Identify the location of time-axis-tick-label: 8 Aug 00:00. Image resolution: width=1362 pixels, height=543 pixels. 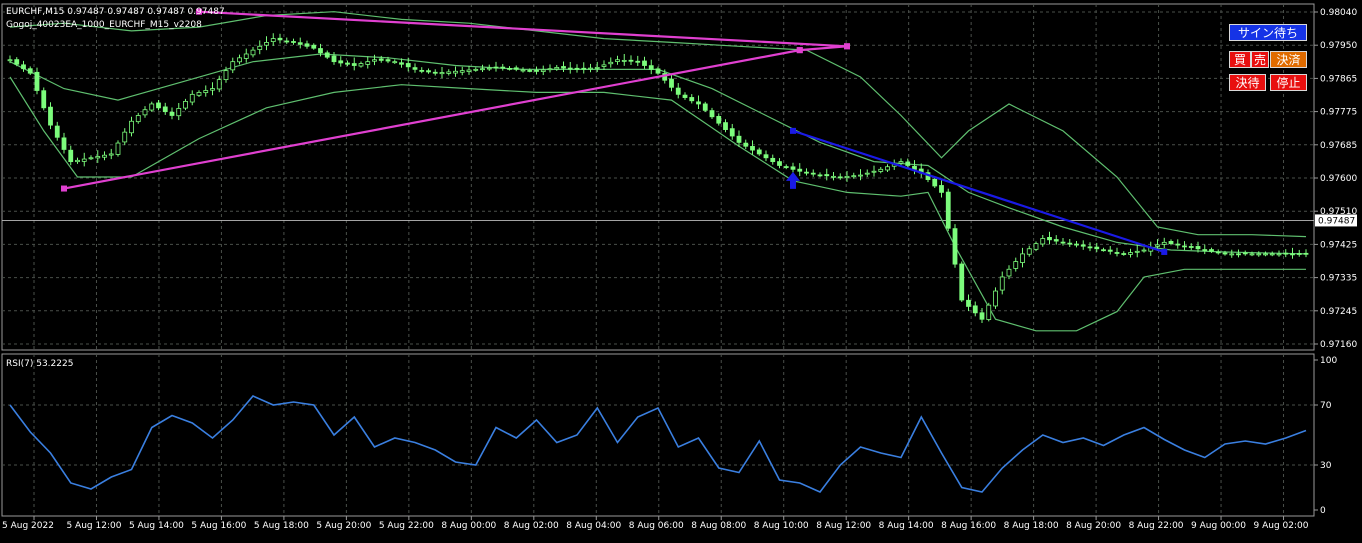
(468, 526).